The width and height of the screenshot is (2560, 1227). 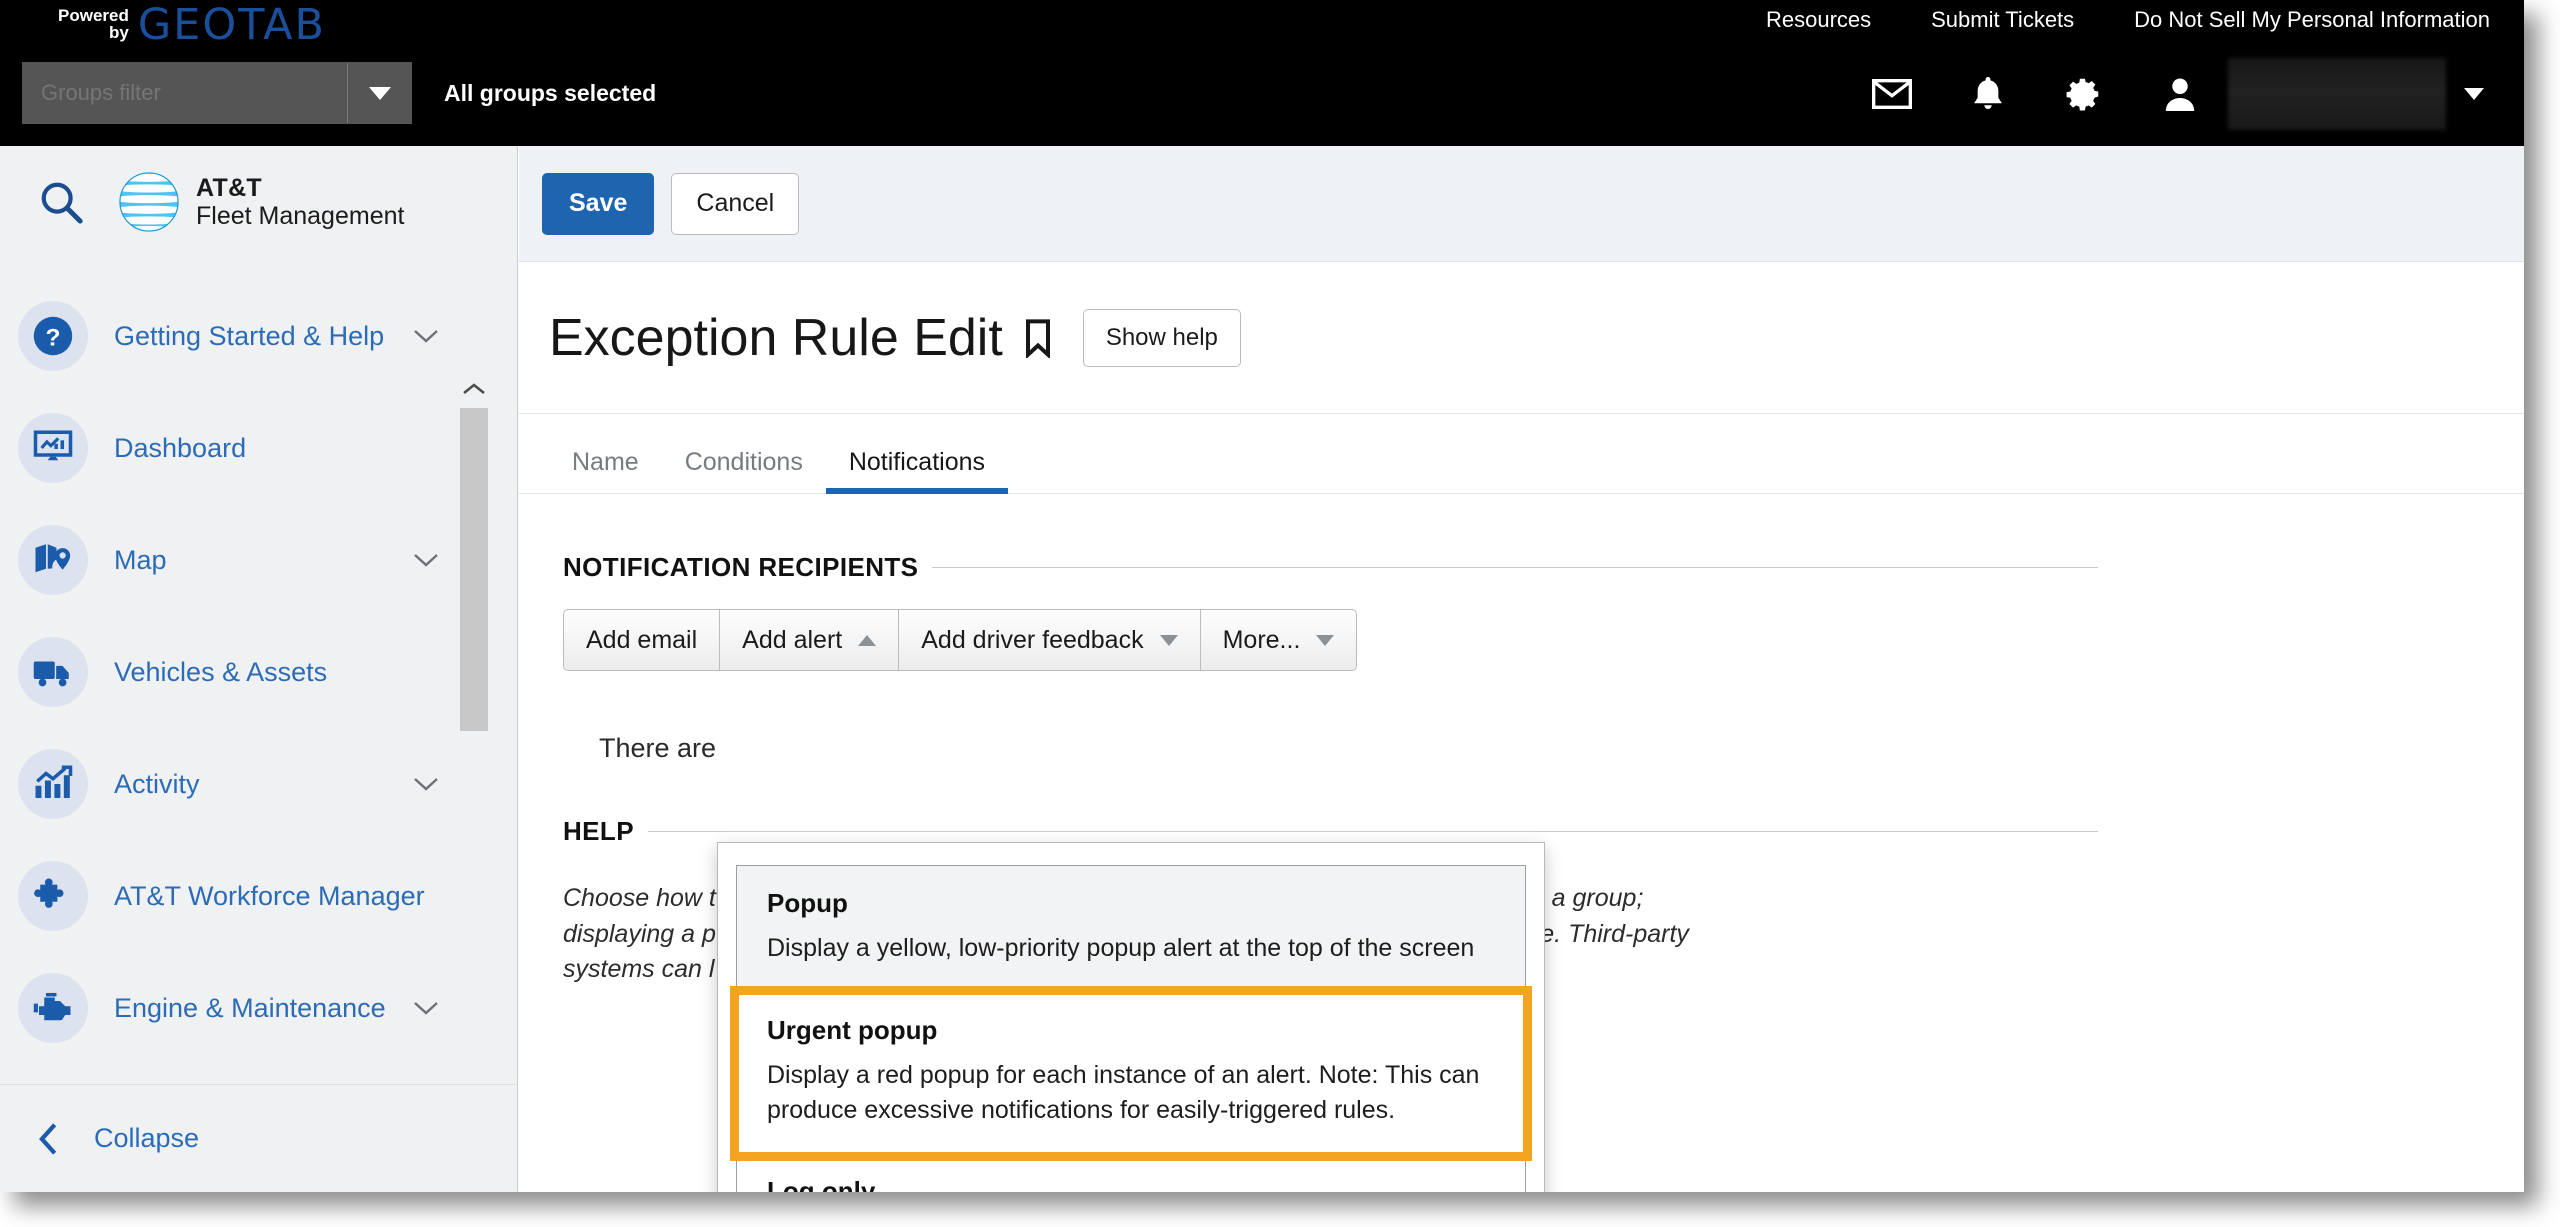 I want to click on map-pin-icon, so click(x=53, y=560).